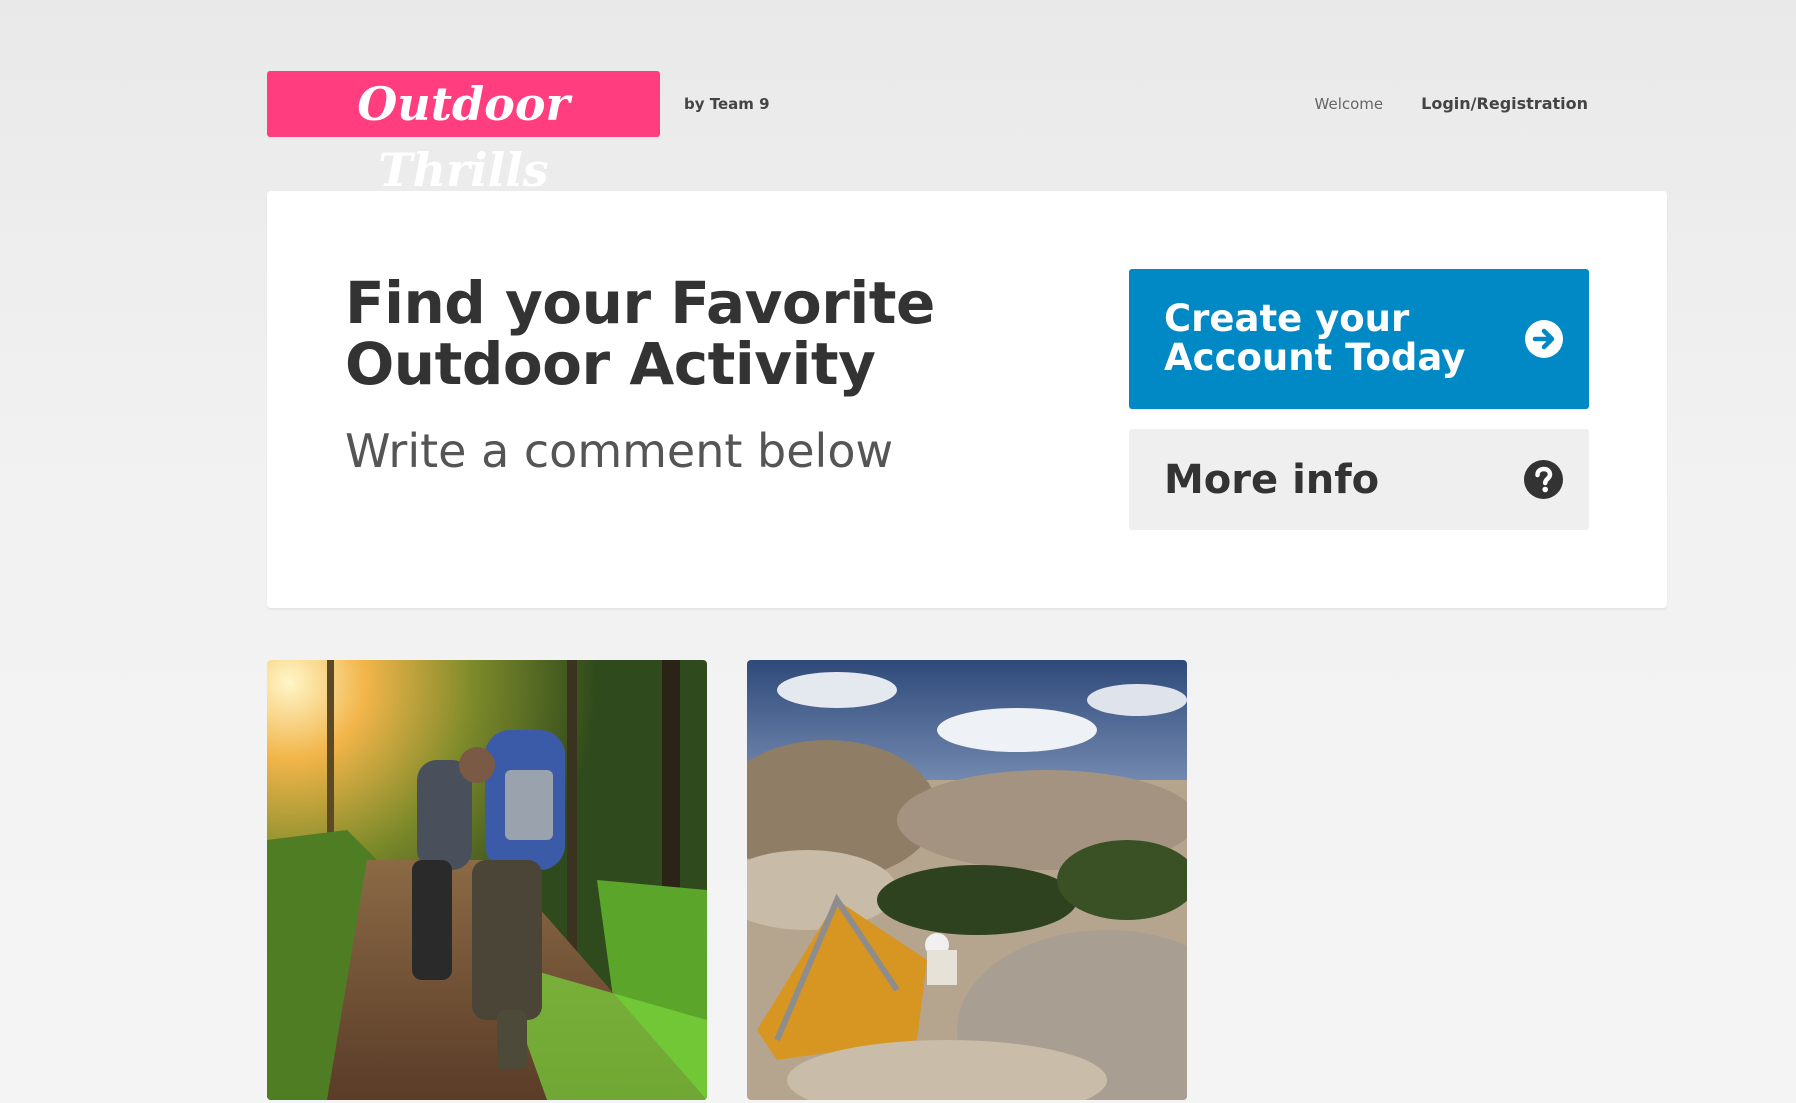 This screenshot has width=1796, height=1103. Describe the element at coordinates (463, 134) in the screenshot. I see `site-logo: Outdoor Thrills` at that location.